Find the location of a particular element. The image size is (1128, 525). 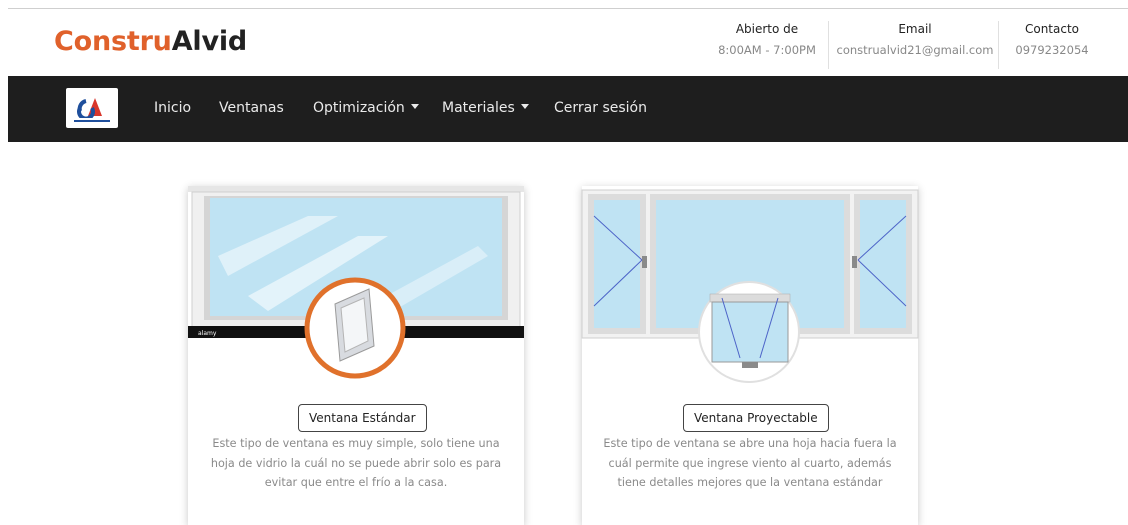

nav-item-cerrar-sesion: Cerrar sesión is located at coordinates (600, 108).